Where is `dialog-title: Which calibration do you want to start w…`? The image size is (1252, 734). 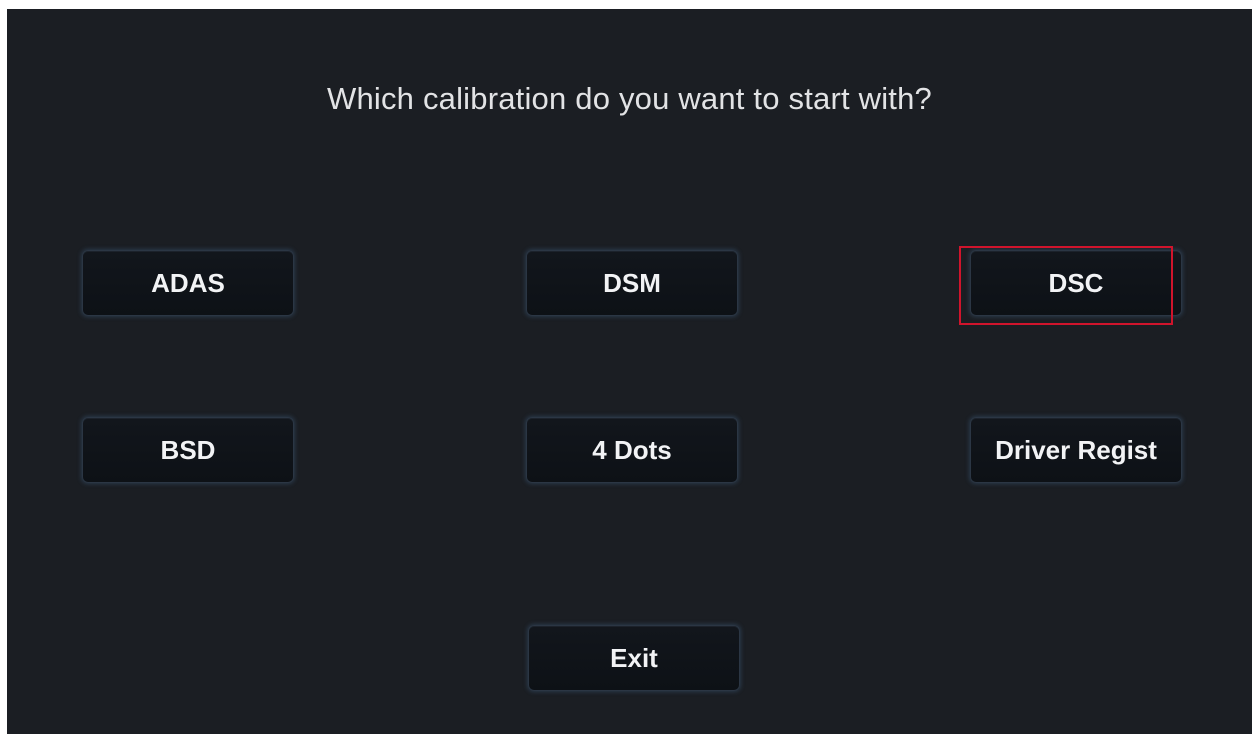 dialog-title: Which calibration do you want to start w… is located at coordinates (629, 98).